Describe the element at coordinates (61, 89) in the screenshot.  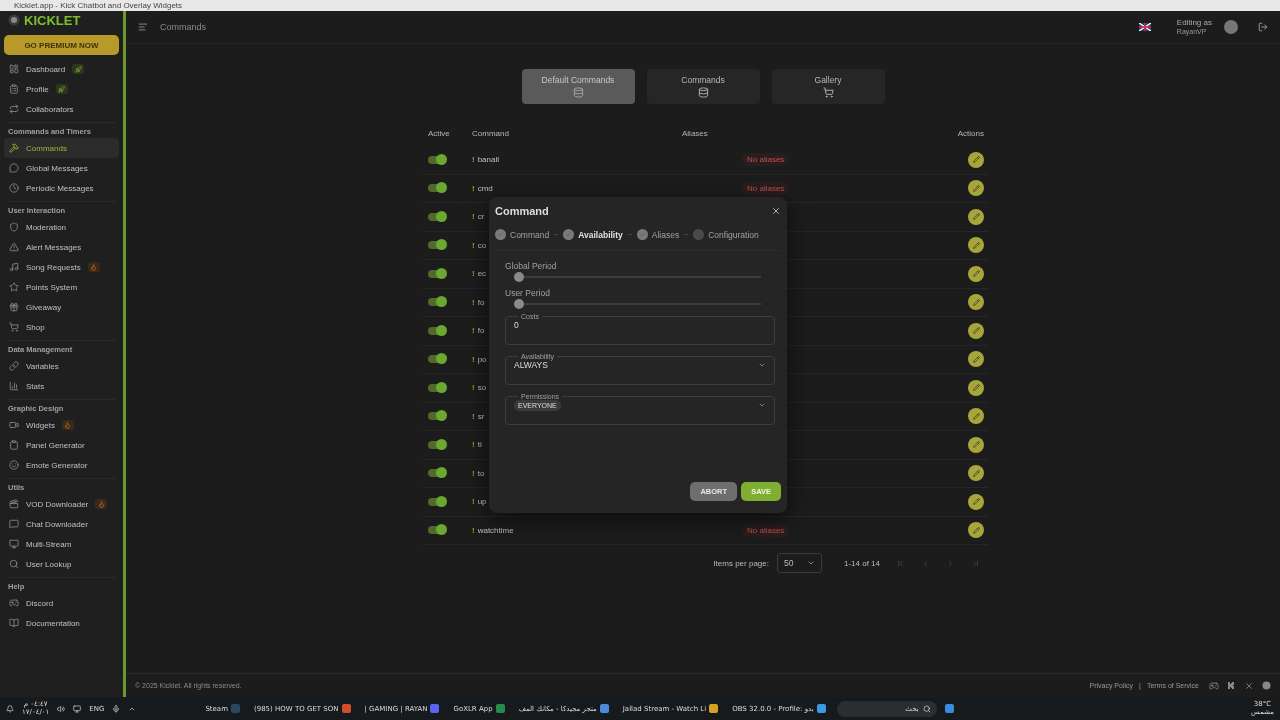
I see `sidebar-item: Profile` at that location.